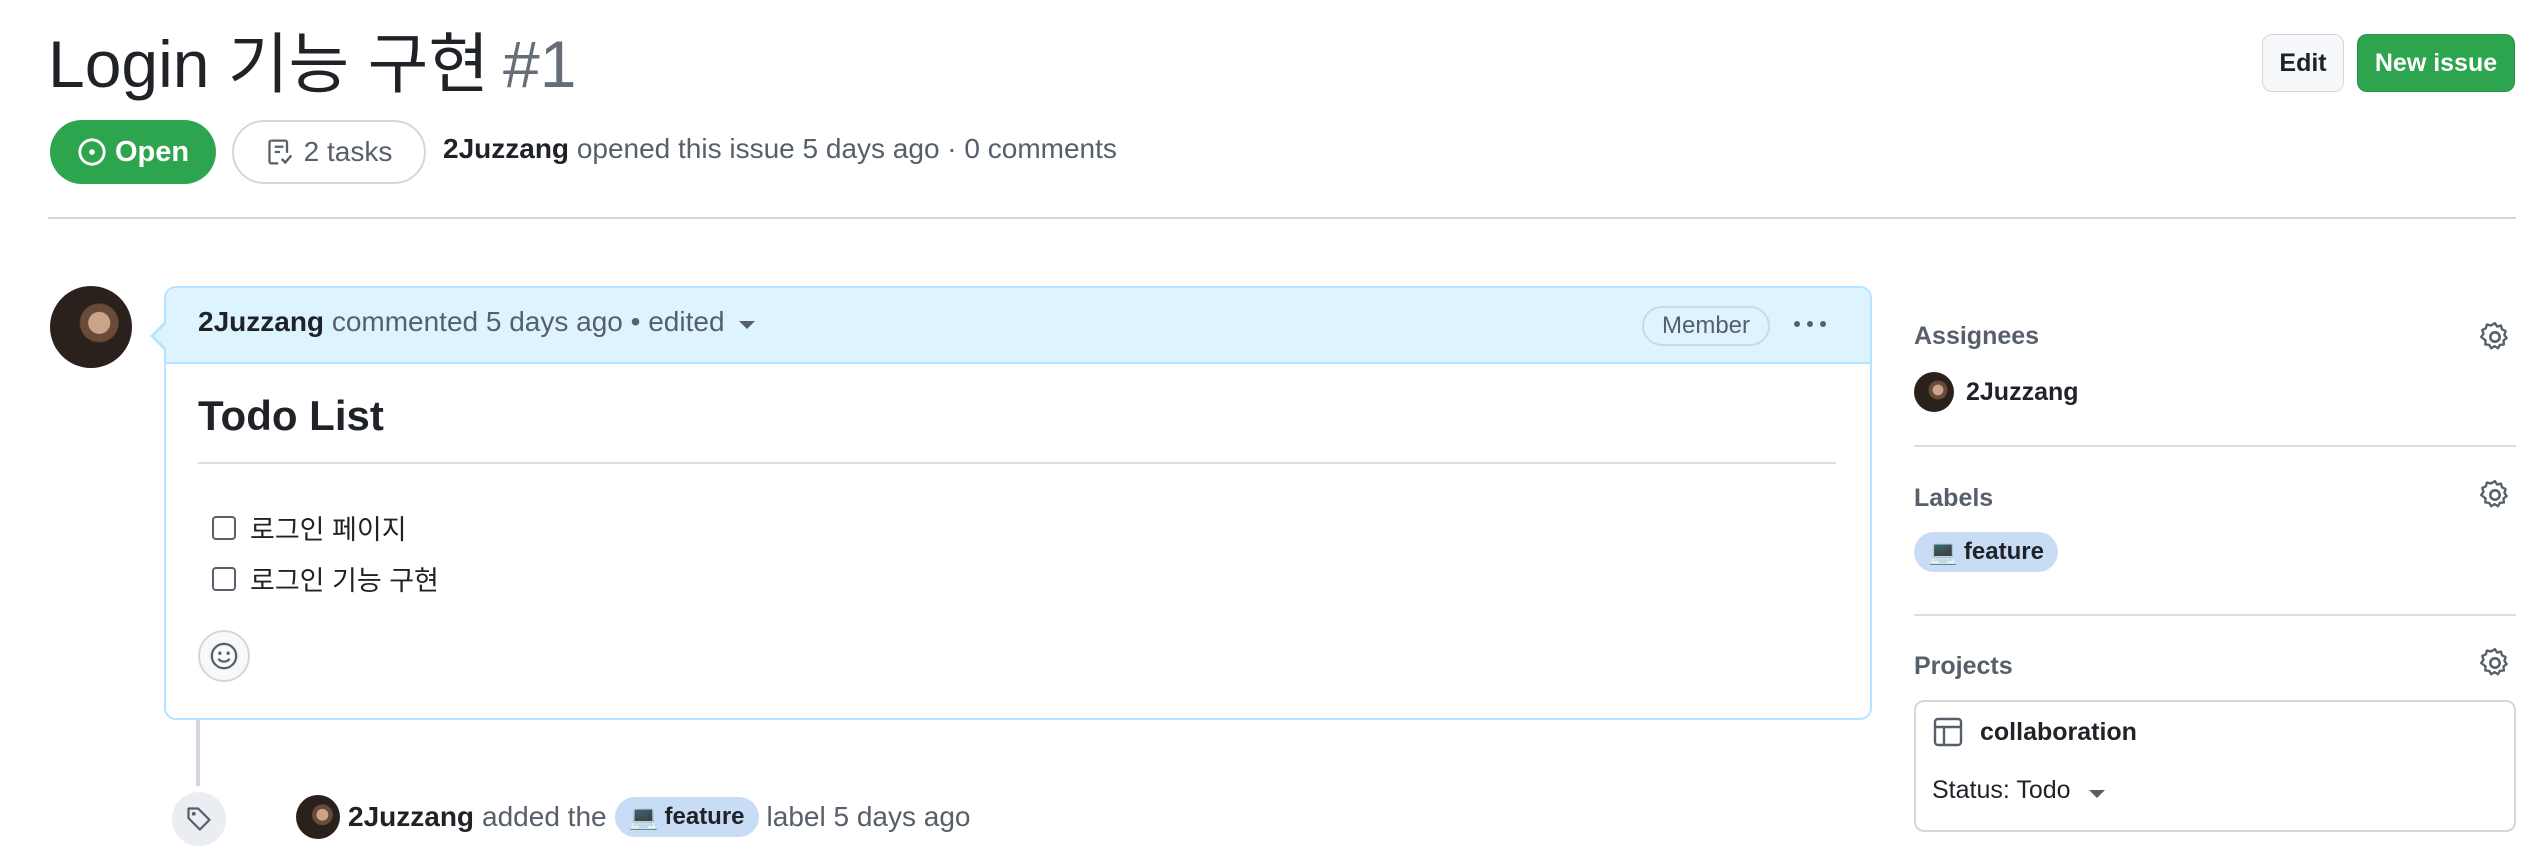 This screenshot has height=848, width=2546. What do you see at coordinates (868, 816) in the screenshot?
I see `event-suffix: label 5 days ago` at bounding box center [868, 816].